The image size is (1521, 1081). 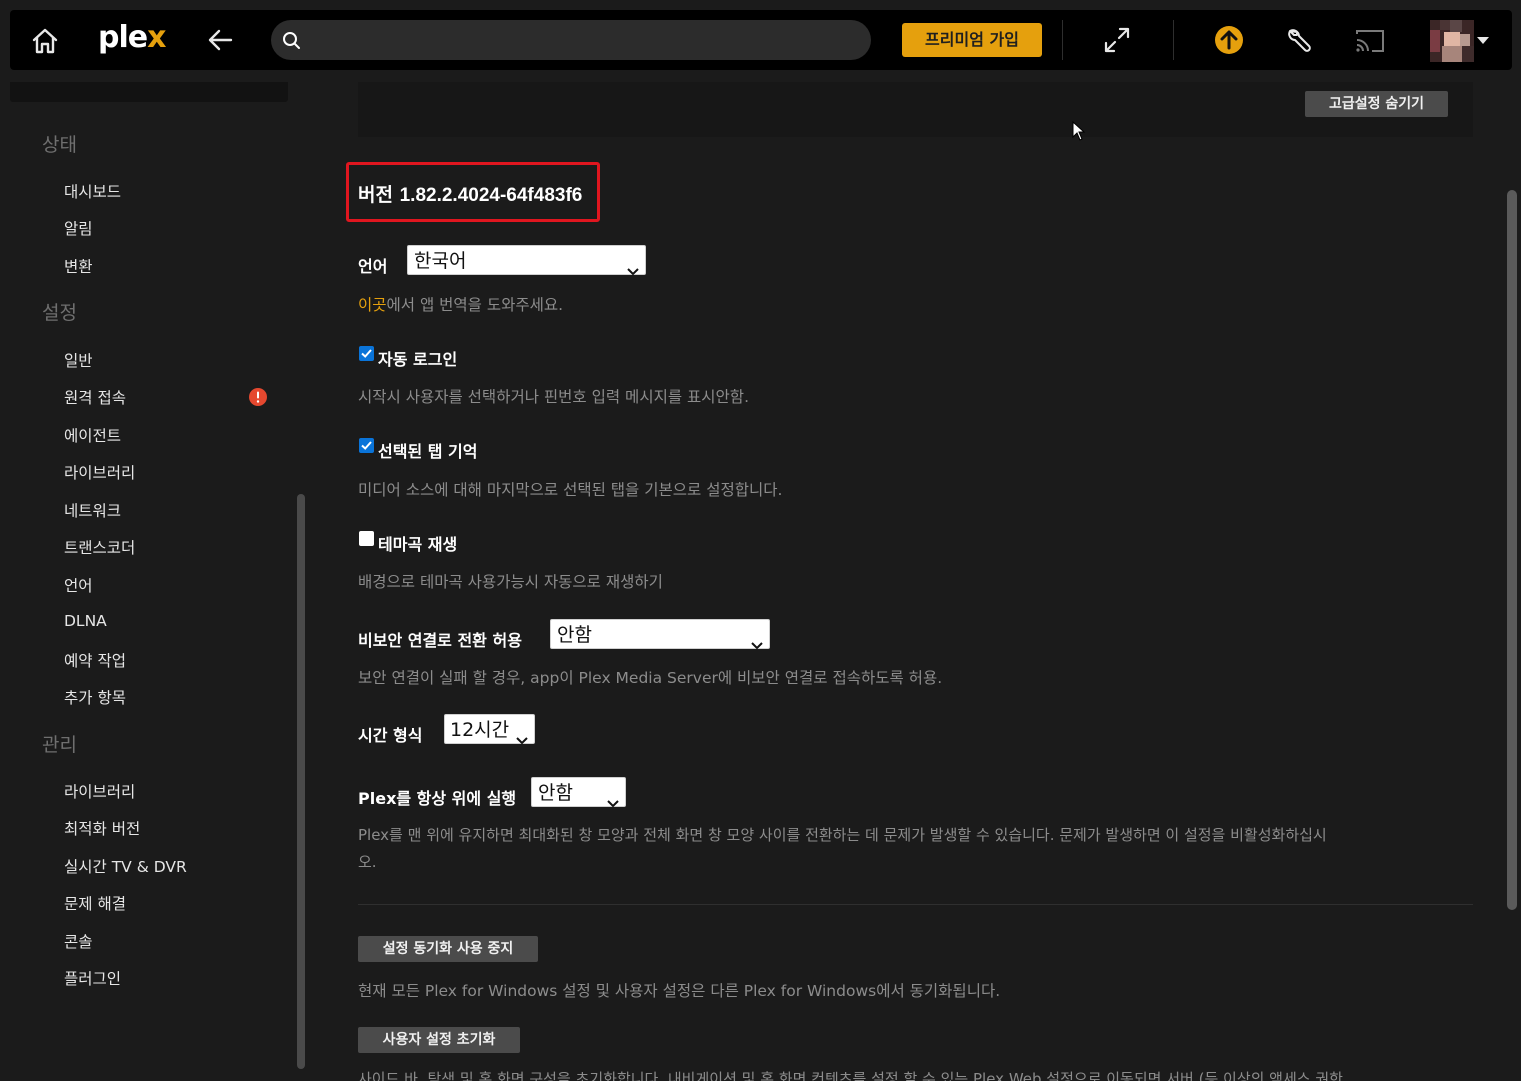 What do you see at coordinates (972, 40) in the screenshot?
I see `premium-signup-button: 프리미엄 가입` at bounding box center [972, 40].